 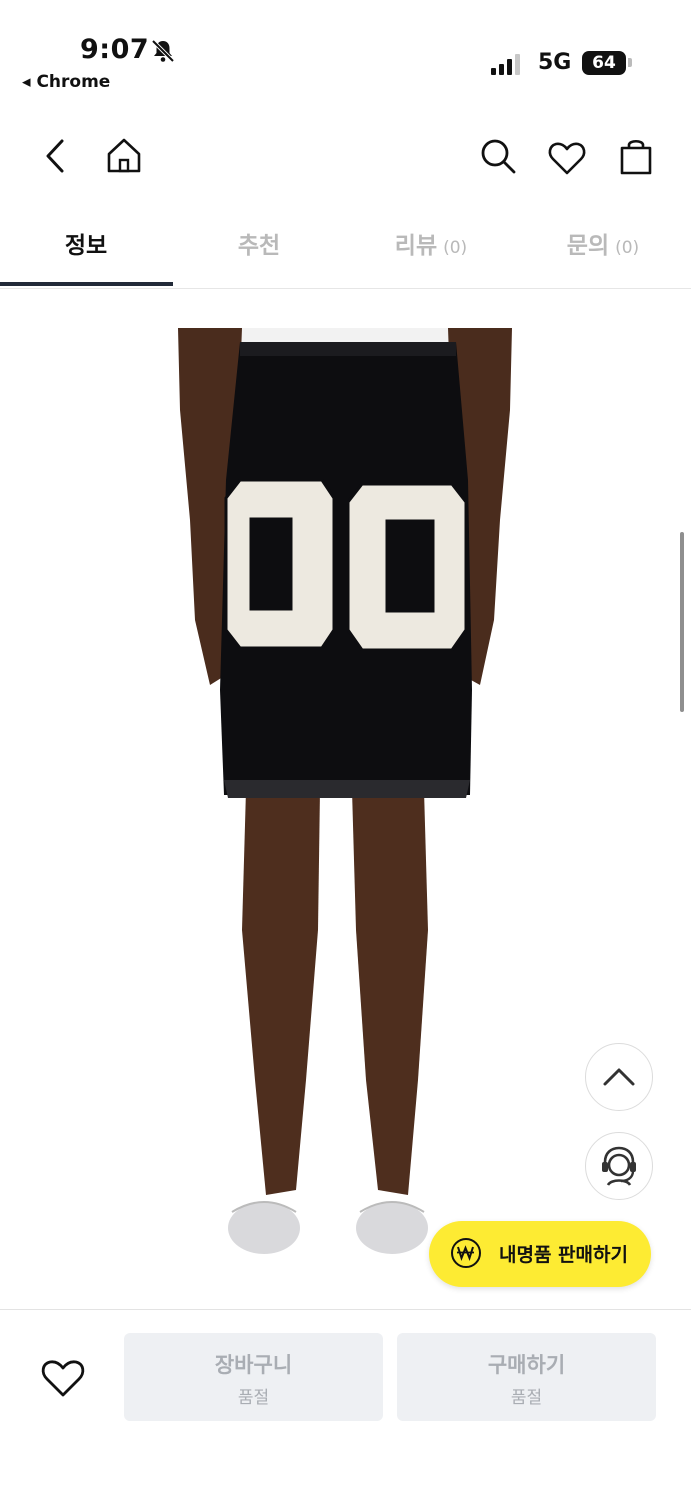 I want to click on top-nav, so click(x=345, y=158).